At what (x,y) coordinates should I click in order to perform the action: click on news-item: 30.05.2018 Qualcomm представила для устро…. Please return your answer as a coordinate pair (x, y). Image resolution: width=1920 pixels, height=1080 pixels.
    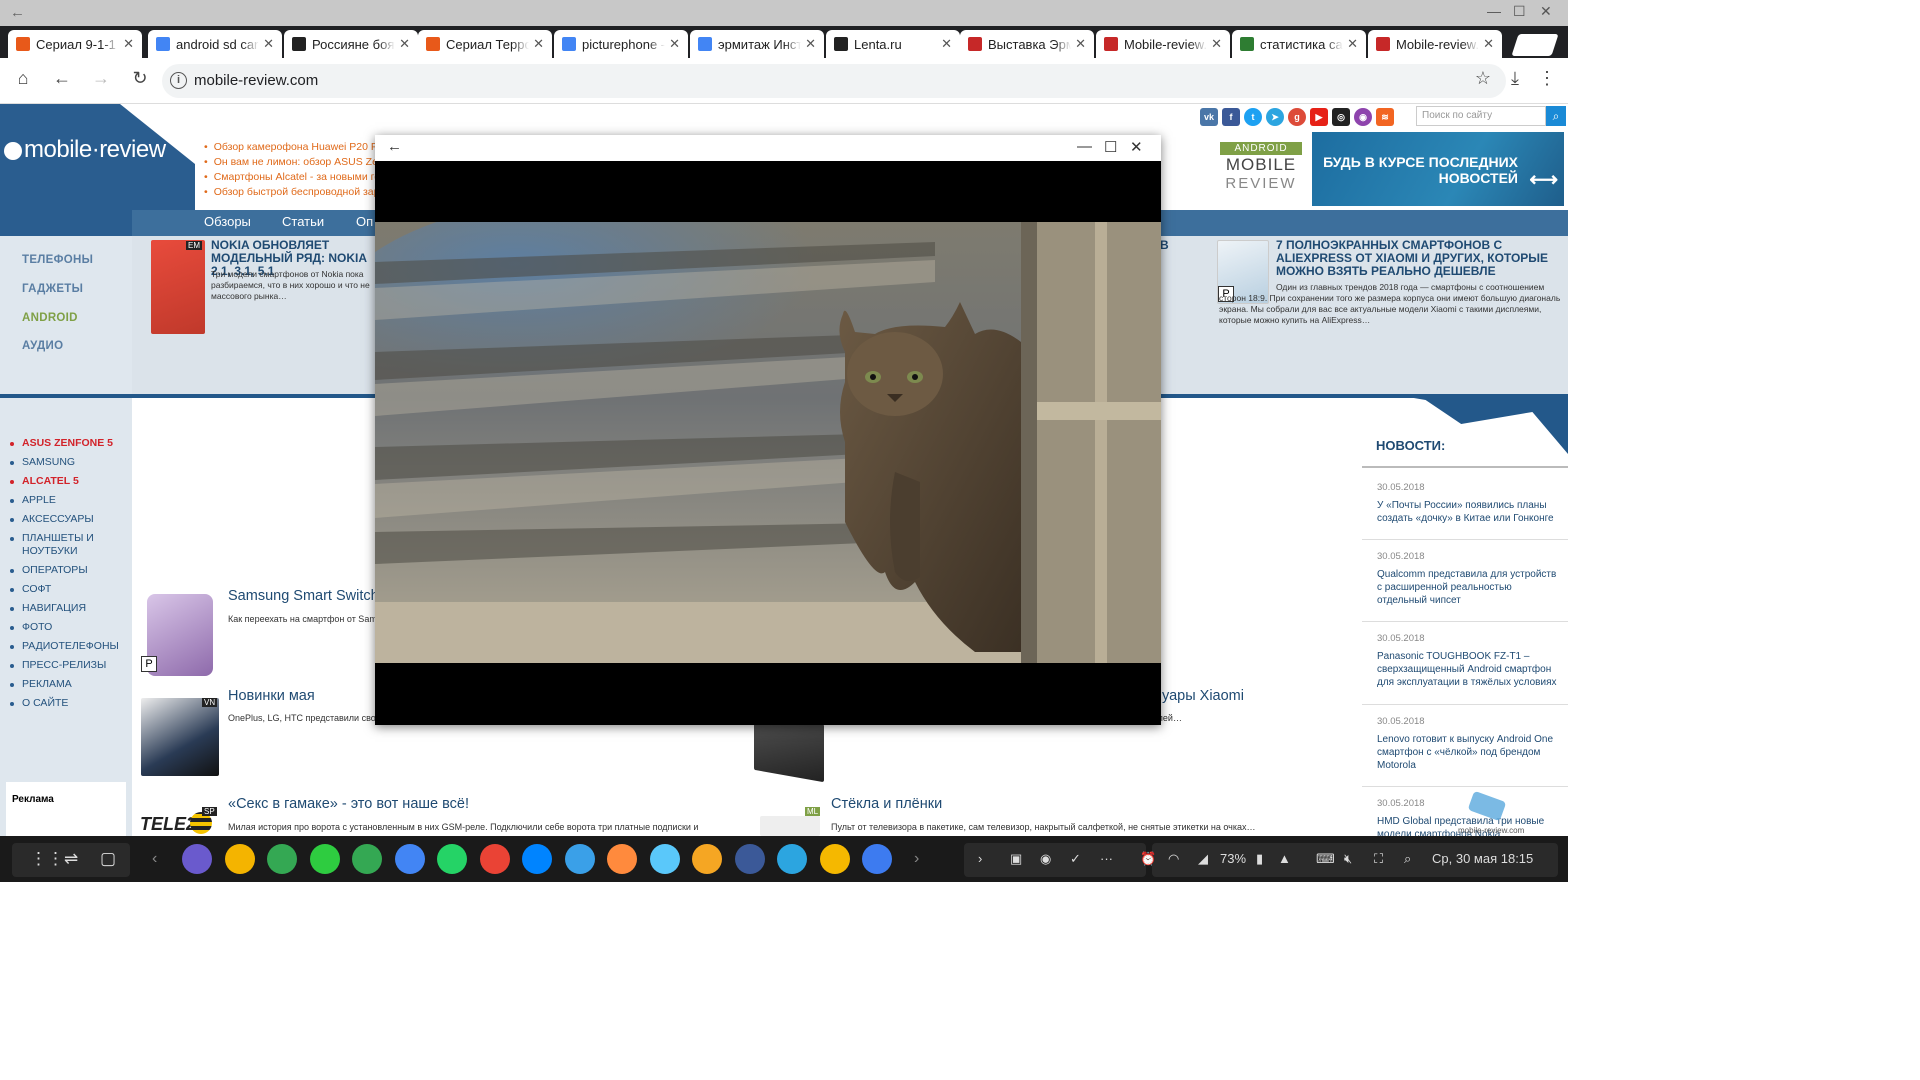
    Looking at the image, I should click on (1465, 573).